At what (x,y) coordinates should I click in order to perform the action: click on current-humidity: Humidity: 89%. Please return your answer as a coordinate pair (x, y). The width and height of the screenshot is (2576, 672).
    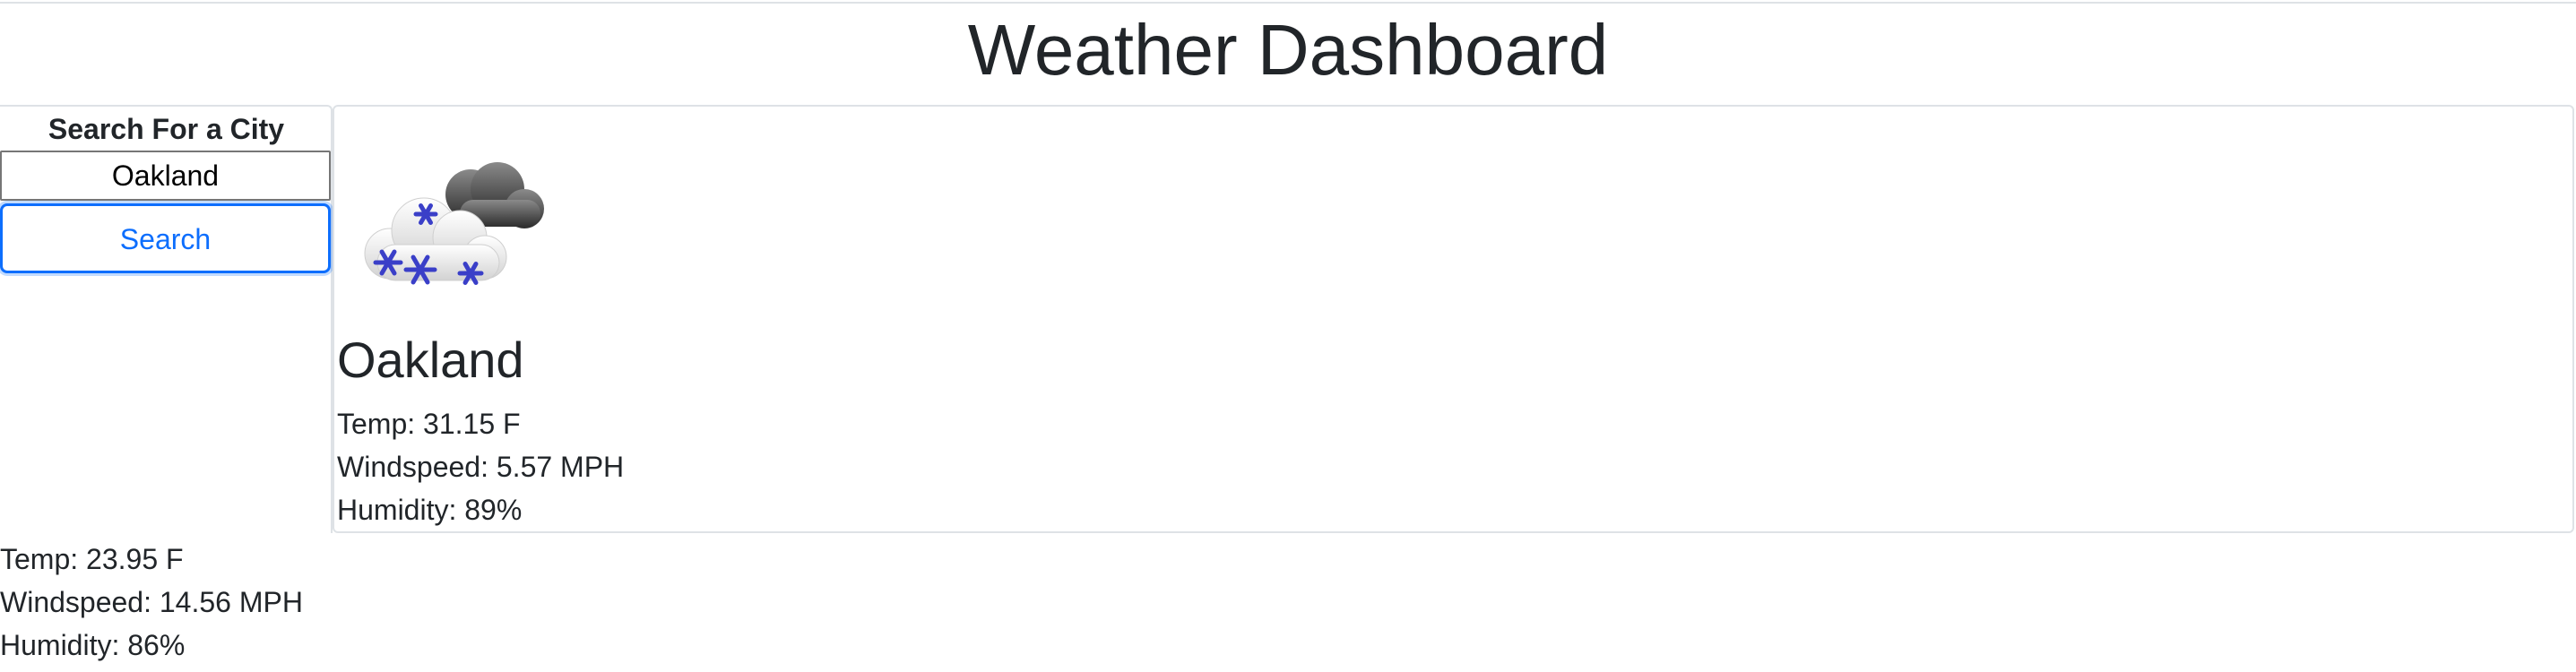
    Looking at the image, I should click on (430, 510).